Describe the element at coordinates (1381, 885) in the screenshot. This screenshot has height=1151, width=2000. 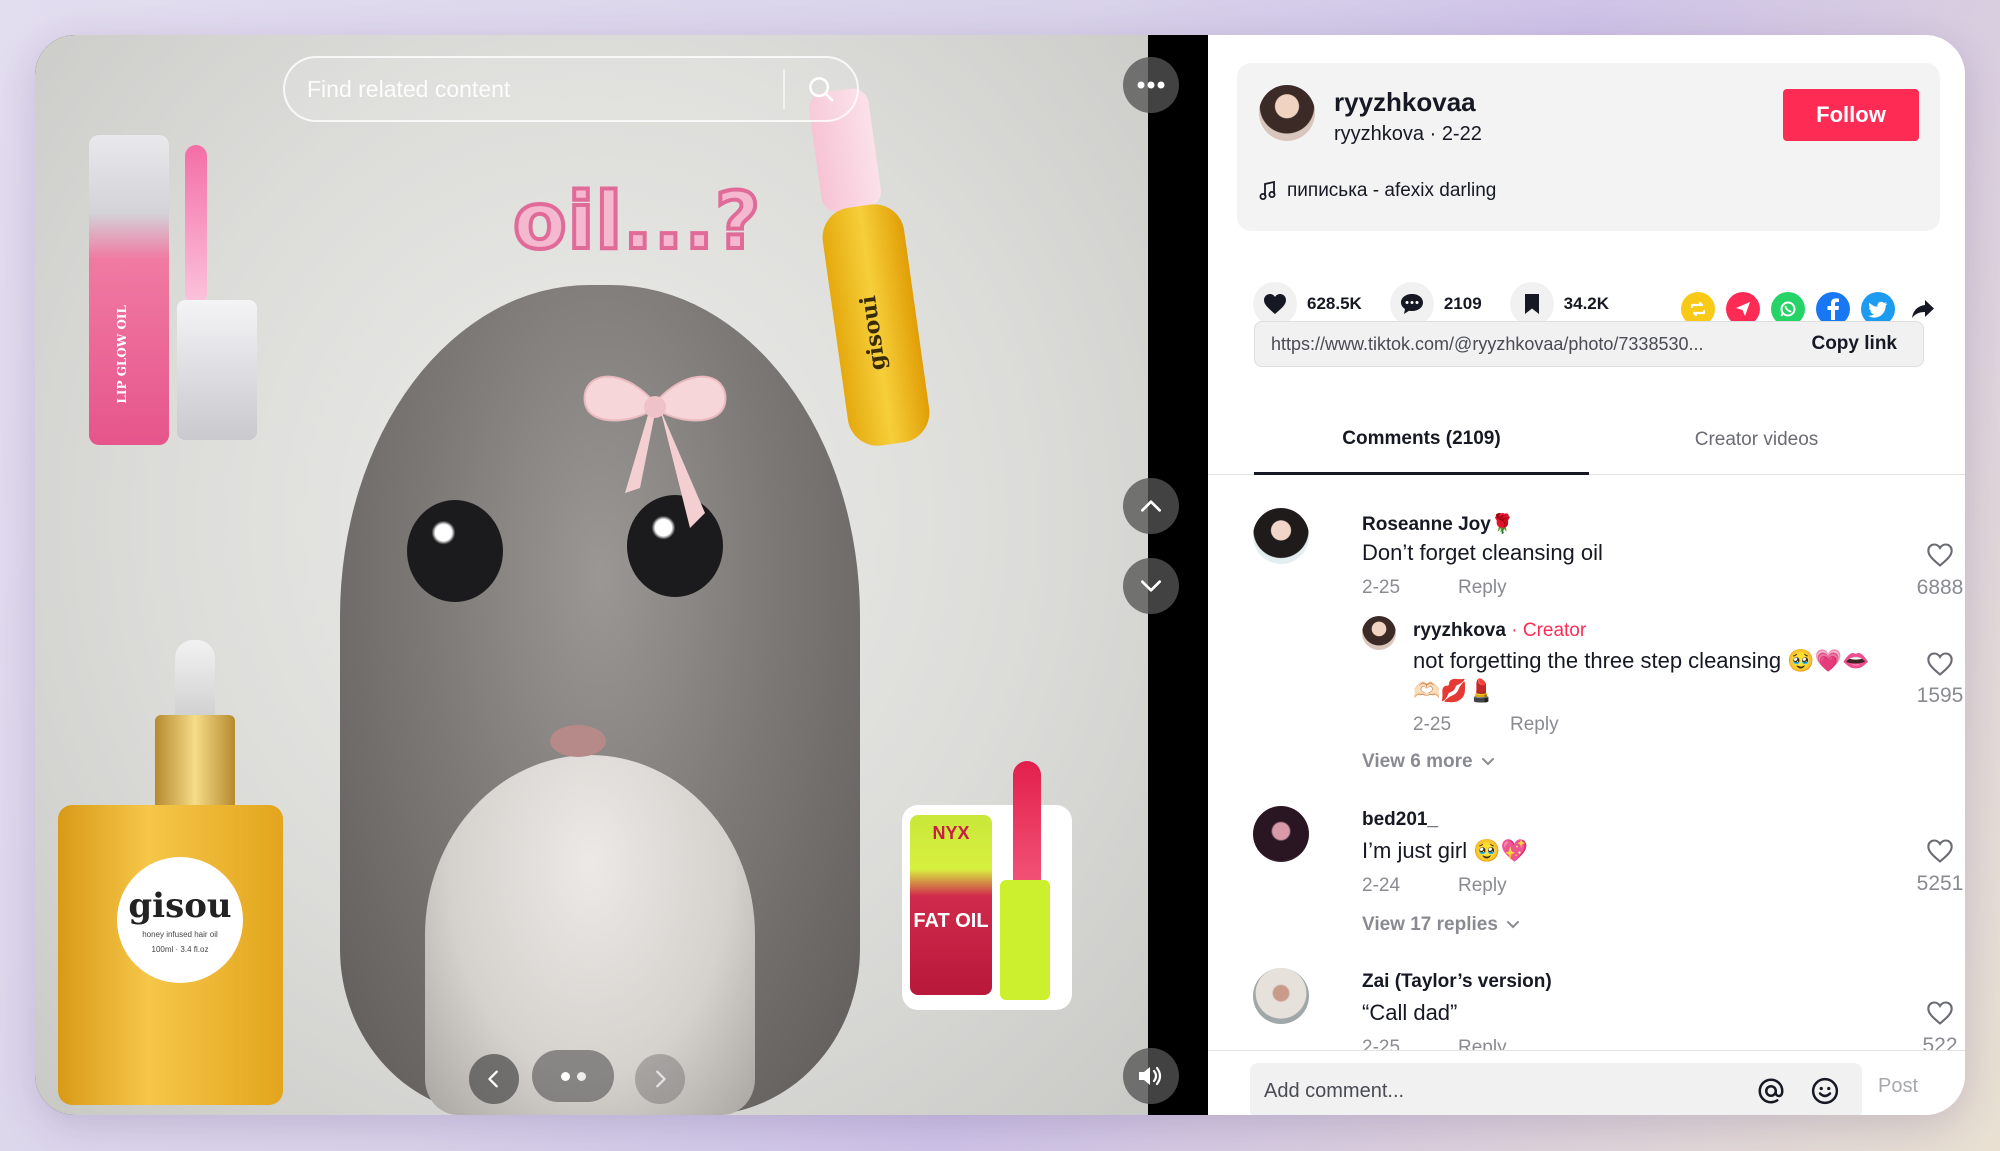
I see `comment-date: 2-24` at that location.